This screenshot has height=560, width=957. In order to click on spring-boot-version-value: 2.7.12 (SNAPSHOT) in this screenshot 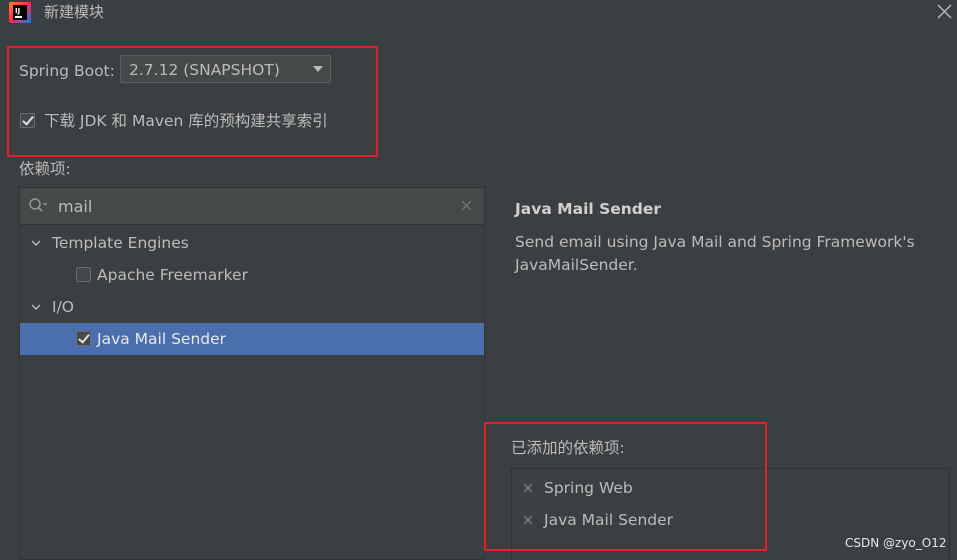, I will do `click(204, 70)`.